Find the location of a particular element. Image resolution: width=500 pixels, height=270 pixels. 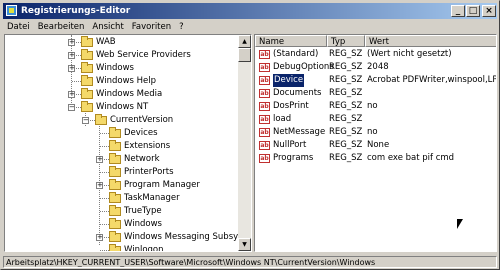

tree-item-label: Windows Media is located at coordinates (129, 94).